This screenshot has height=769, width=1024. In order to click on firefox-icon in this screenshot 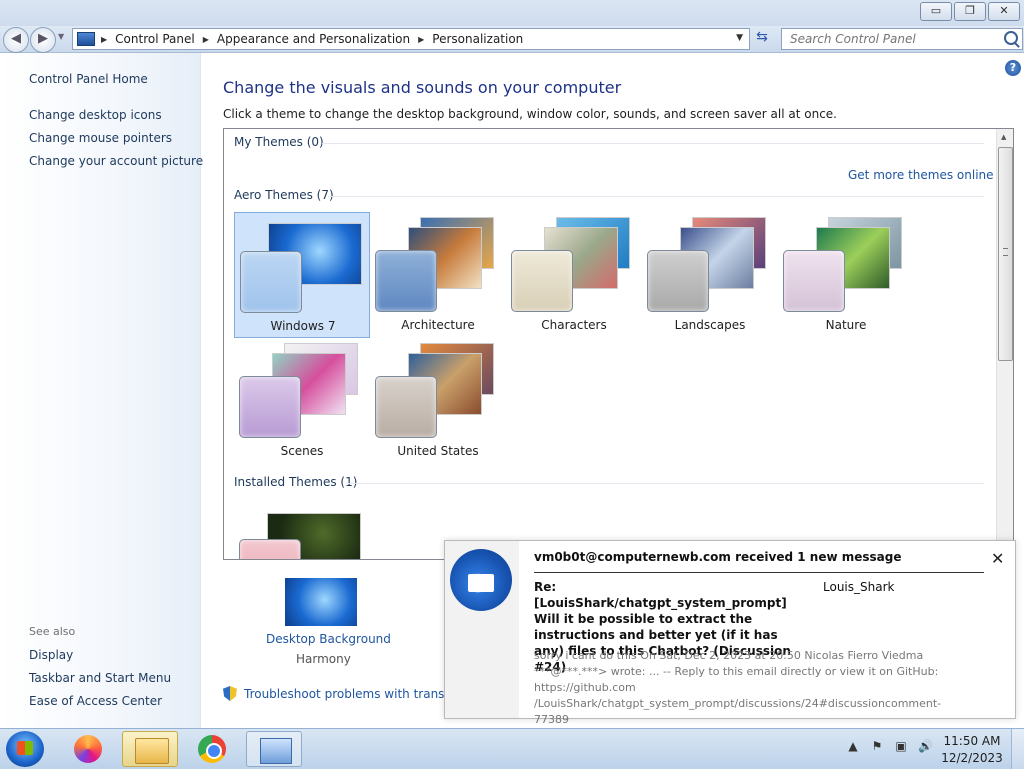, I will do `click(88, 749)`.